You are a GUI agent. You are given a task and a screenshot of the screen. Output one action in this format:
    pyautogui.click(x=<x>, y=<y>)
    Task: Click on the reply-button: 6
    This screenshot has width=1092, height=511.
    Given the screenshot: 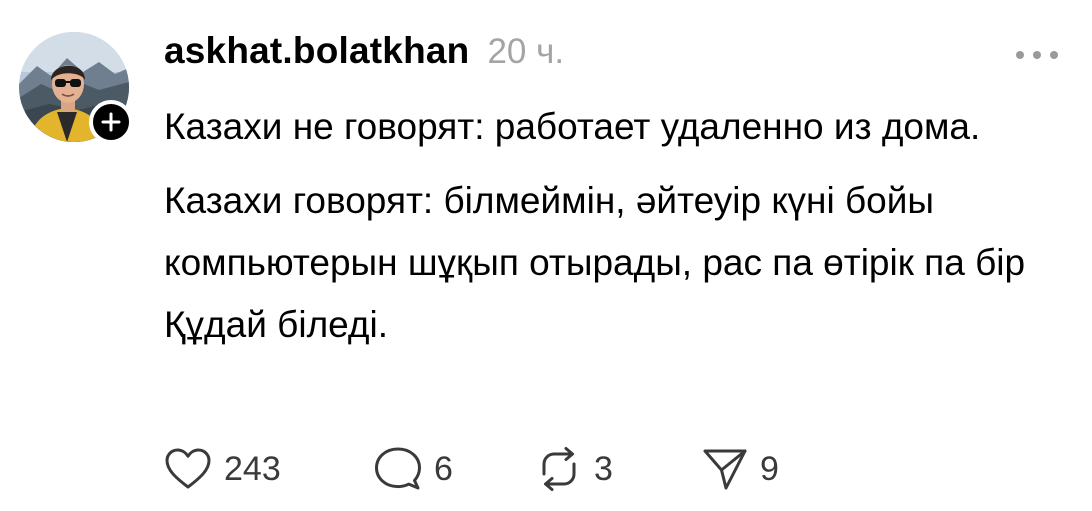 What is the action you would take?
    pyautogui.click(x=455, y=469)
    